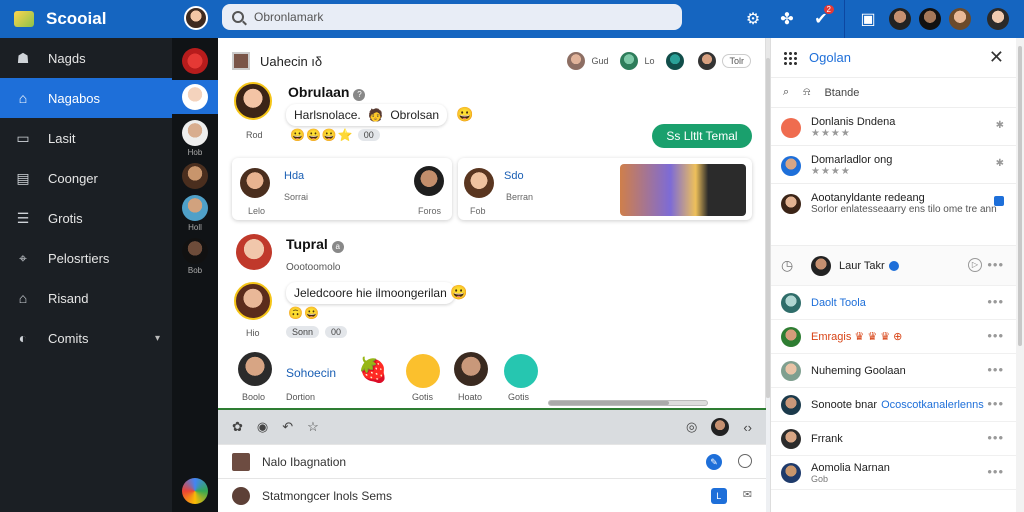 This screenshot has width=1024, height=512. Describe the element at coordinates (753, 19) in the screenshot. I see `settings-icon: ⚙` at that location.